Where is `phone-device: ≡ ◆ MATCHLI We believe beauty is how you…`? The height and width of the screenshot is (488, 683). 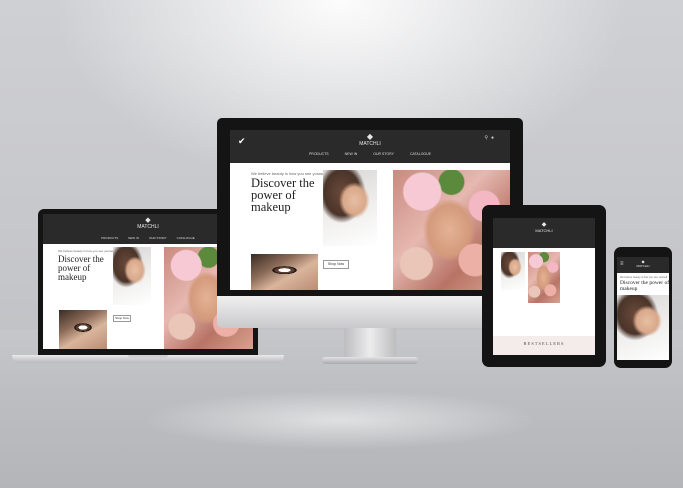
phone-device: ≡ ◆ MATCHLI We believe beauty is how you… is located at coordinates (643, 307).